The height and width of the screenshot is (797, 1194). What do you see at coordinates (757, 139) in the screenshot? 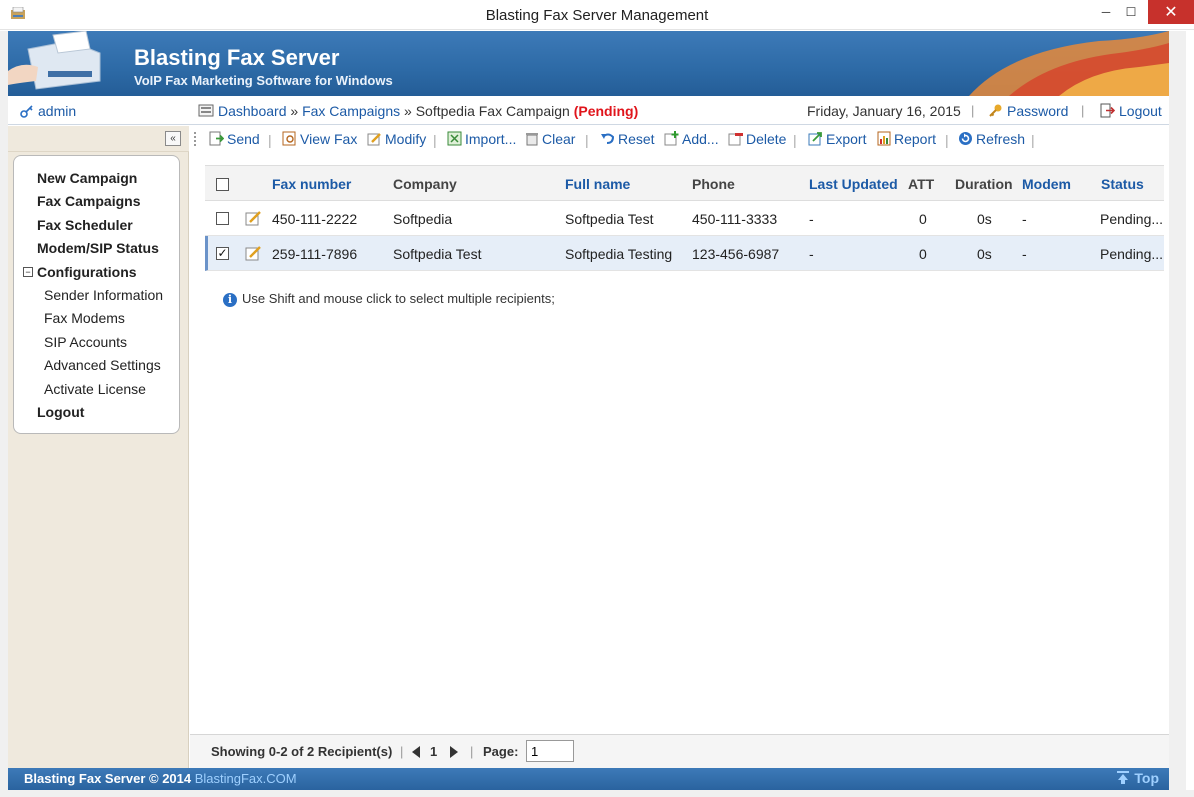
I see `delete-button: Delete` at bounding box center [757, 139].